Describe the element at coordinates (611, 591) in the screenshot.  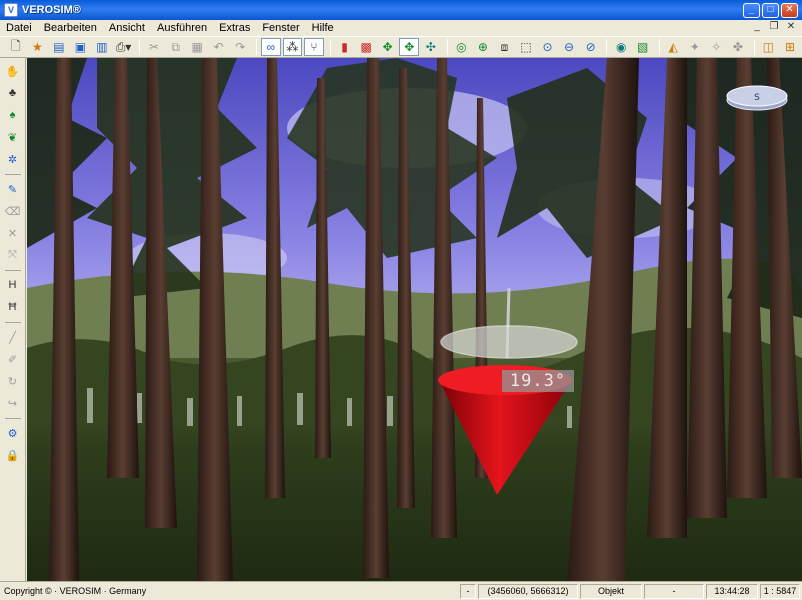
I see `status-mode: Objekt` at that location.